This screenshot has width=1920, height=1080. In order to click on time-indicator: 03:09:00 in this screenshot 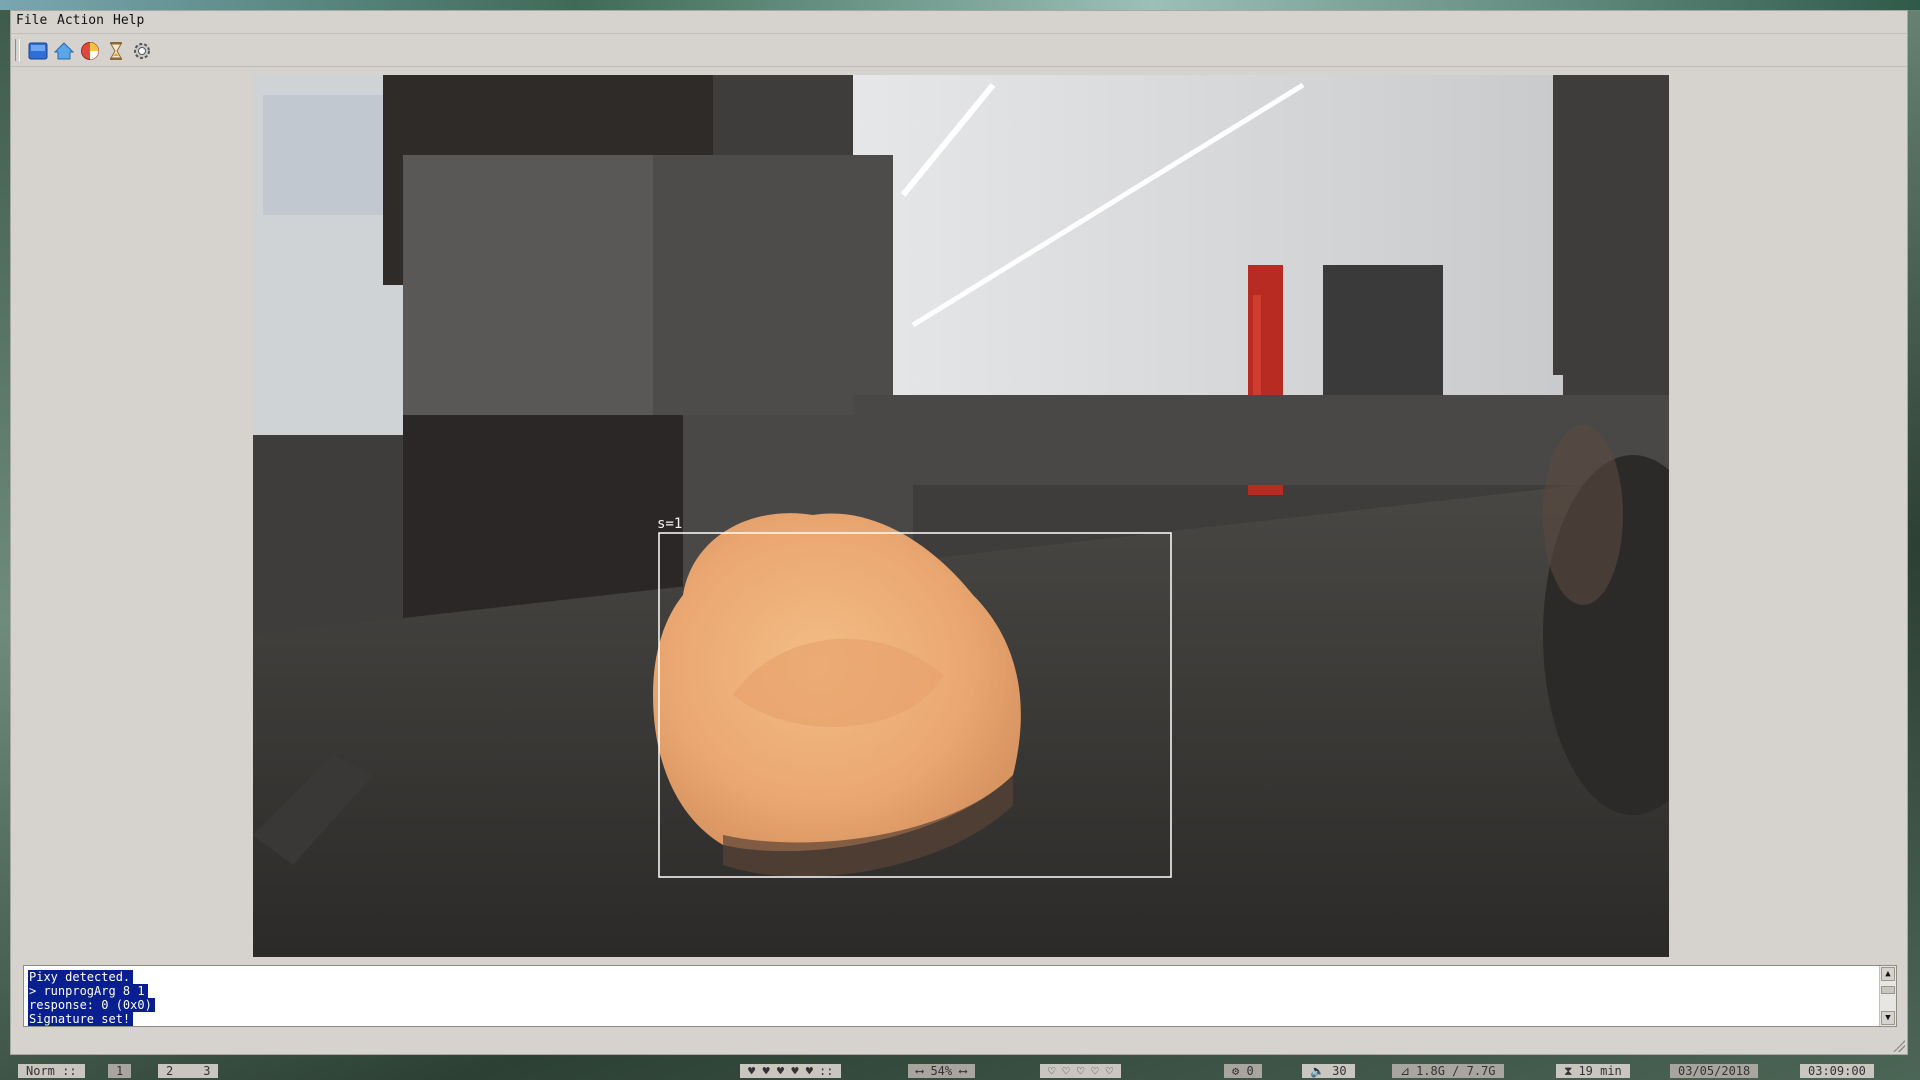, I will do `click(1837, 1071)`.